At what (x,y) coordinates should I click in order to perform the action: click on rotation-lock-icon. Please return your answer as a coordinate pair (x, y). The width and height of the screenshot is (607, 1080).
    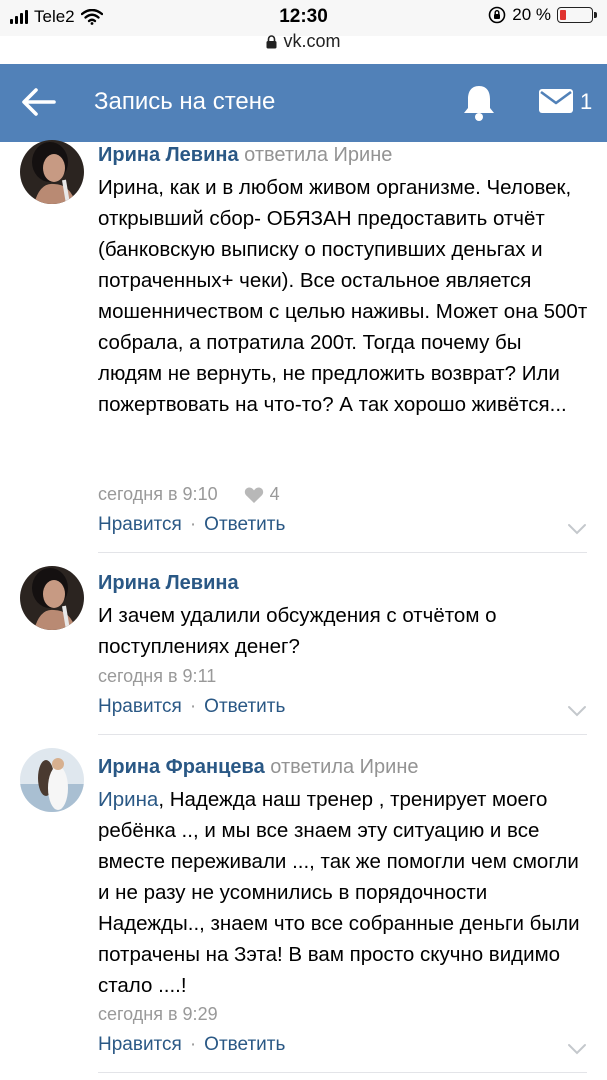
    Looking at the image, I should click on (497, 15).